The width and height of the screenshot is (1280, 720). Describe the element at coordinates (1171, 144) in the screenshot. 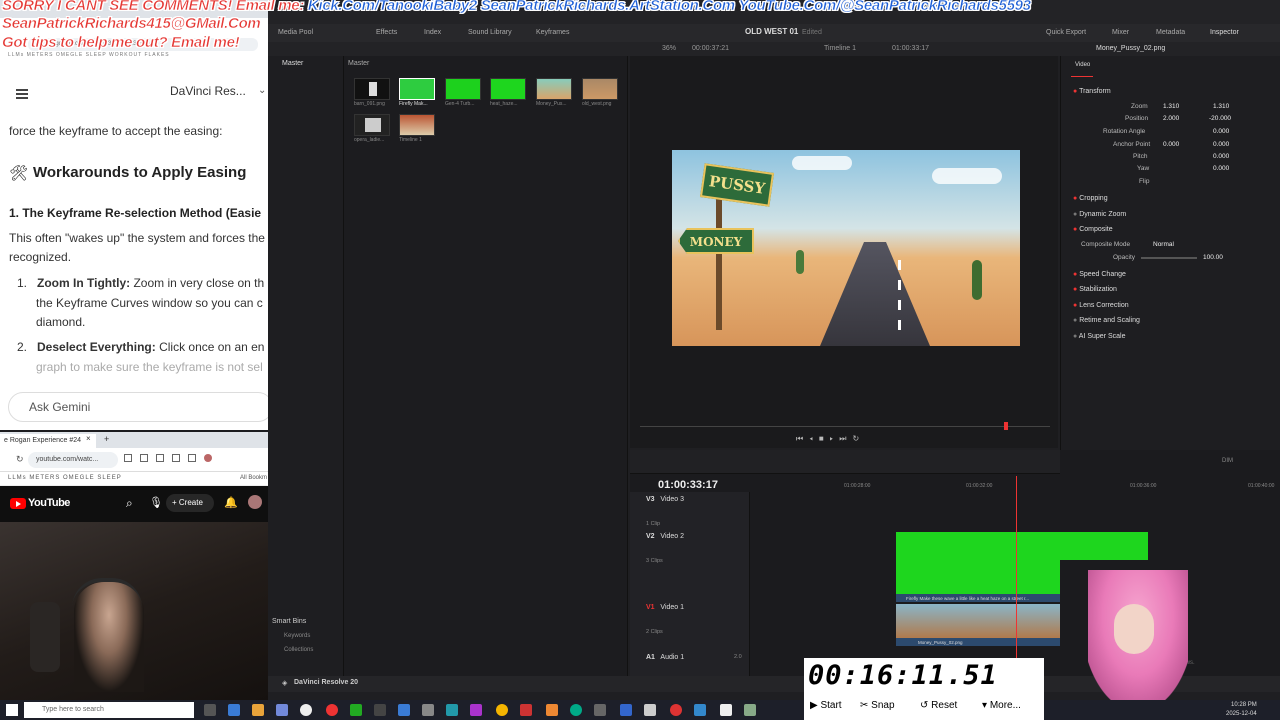

I see `anchor-x-field: 0.000` at that location.